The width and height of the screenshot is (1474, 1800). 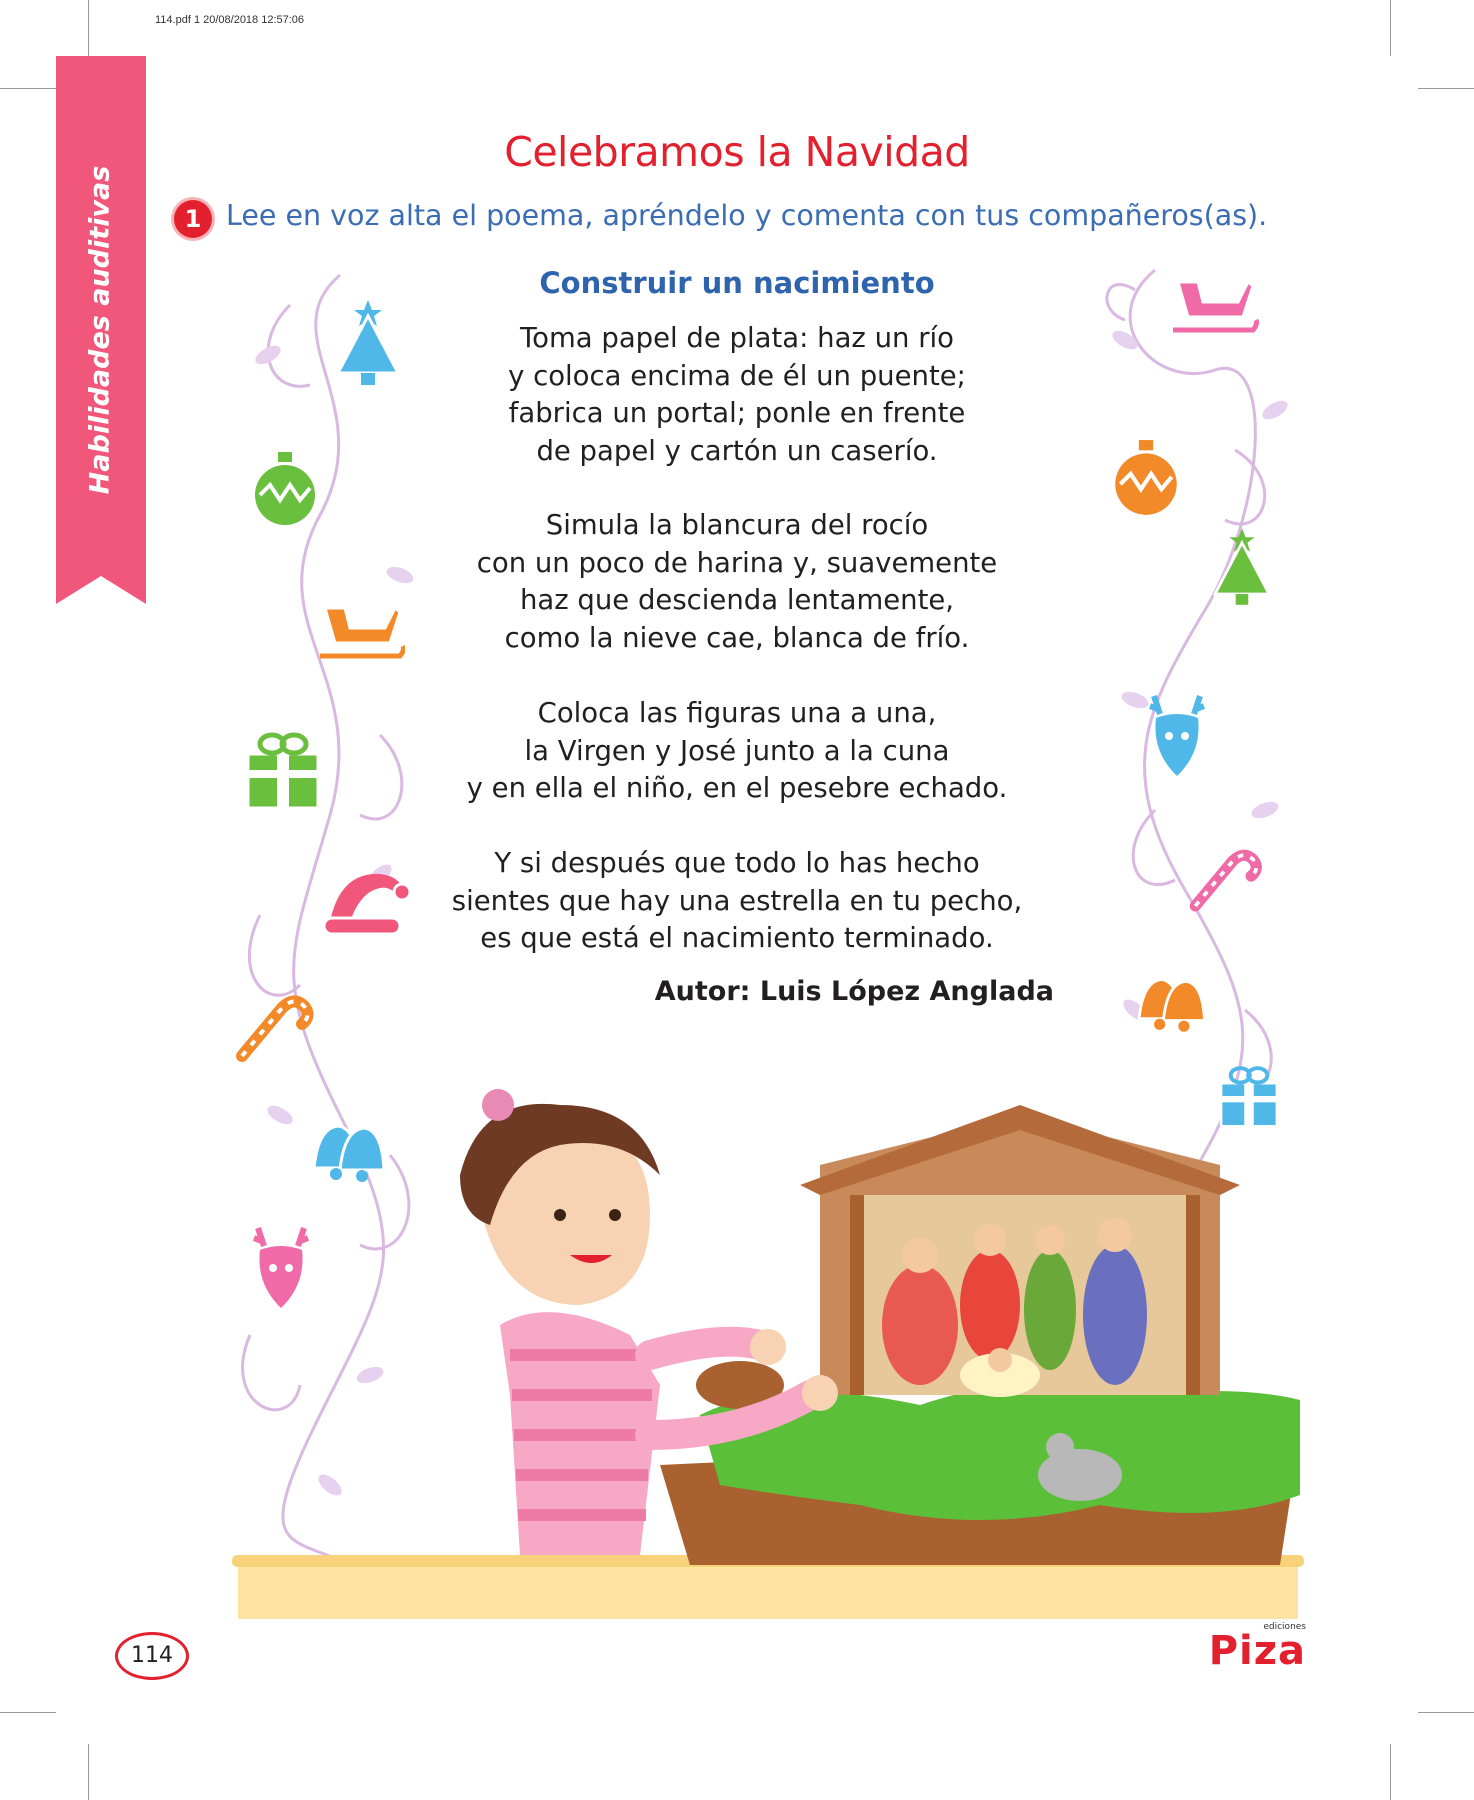 I want to click on poem-line: Y si después que todo lo has hecho, so click(x=737, y=863).